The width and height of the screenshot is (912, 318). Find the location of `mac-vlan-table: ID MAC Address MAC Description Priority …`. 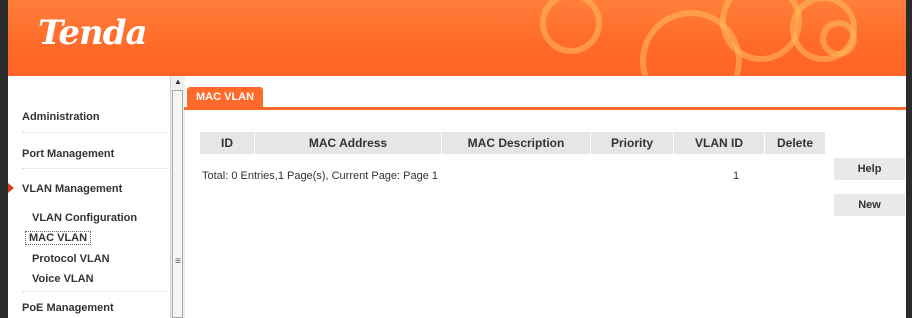

mac-vlan-table: ID MAC Address MAC Description Priority … is located at coordinates (513, 143).